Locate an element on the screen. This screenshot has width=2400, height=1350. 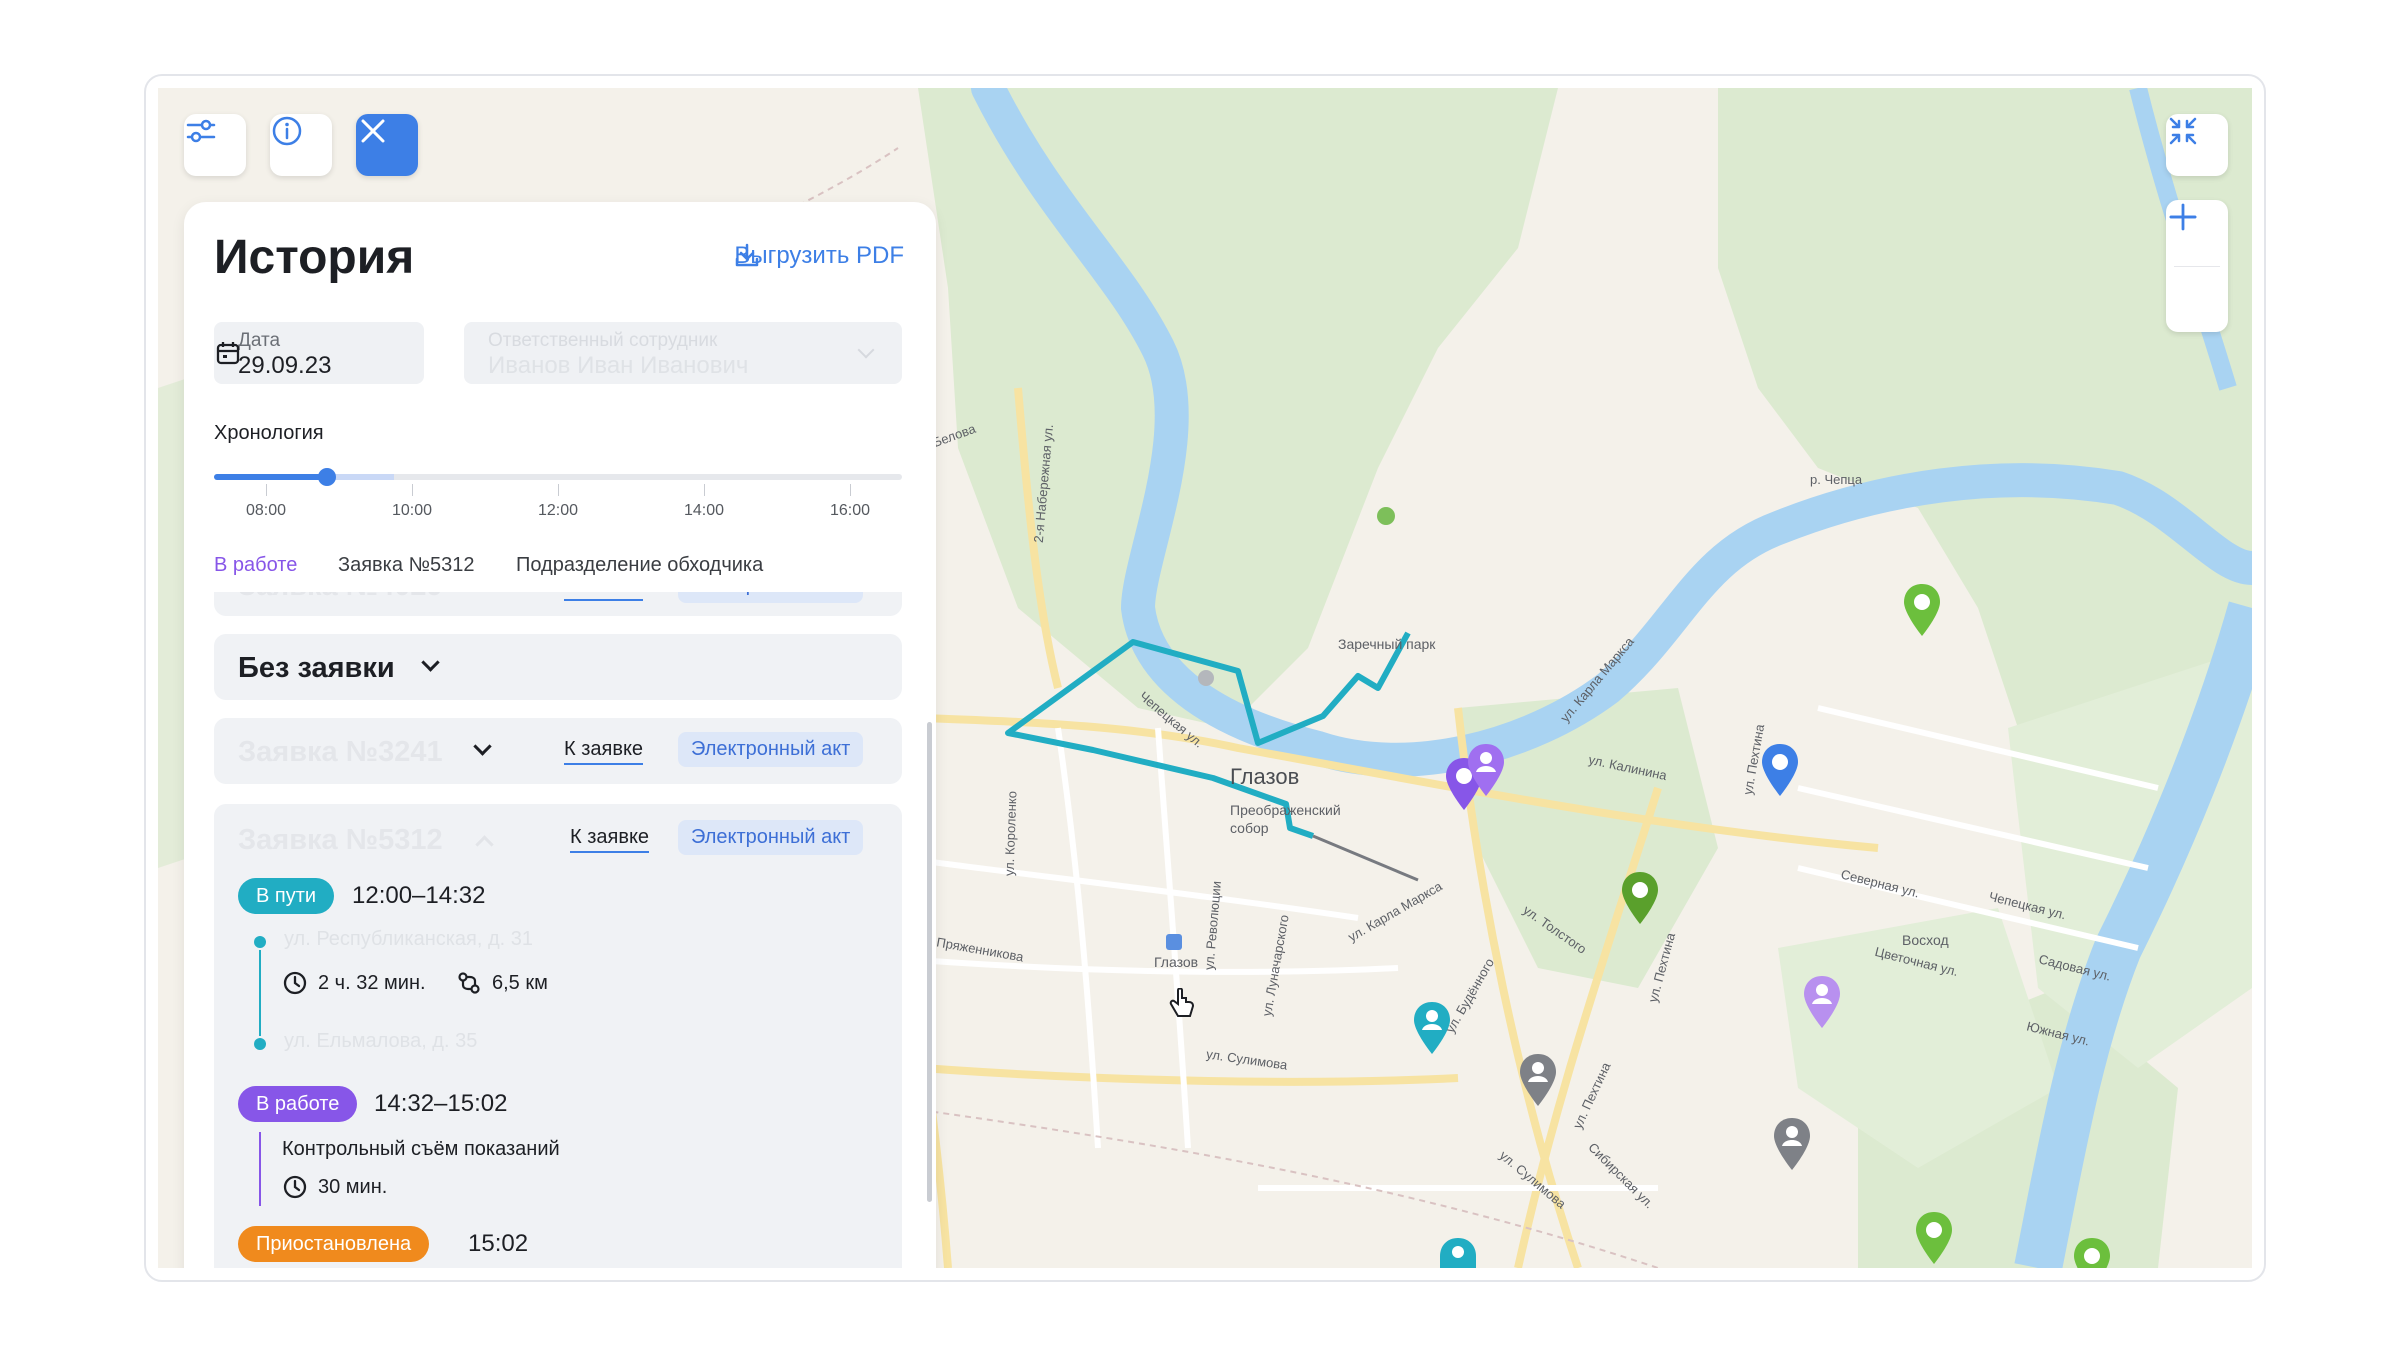
segment-duration: 2 ч. 32 мин. is located at coordinates (372, 983).